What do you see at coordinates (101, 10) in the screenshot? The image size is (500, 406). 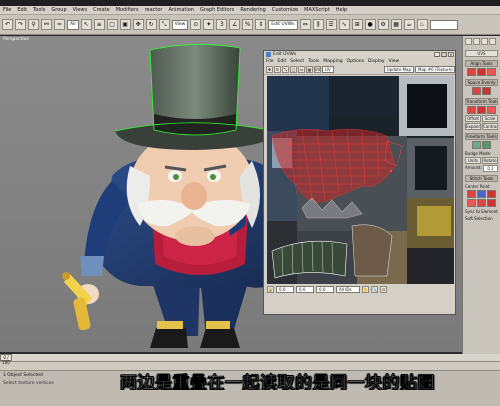 I see `menu-create: Create` at bounding box center [101, 10].